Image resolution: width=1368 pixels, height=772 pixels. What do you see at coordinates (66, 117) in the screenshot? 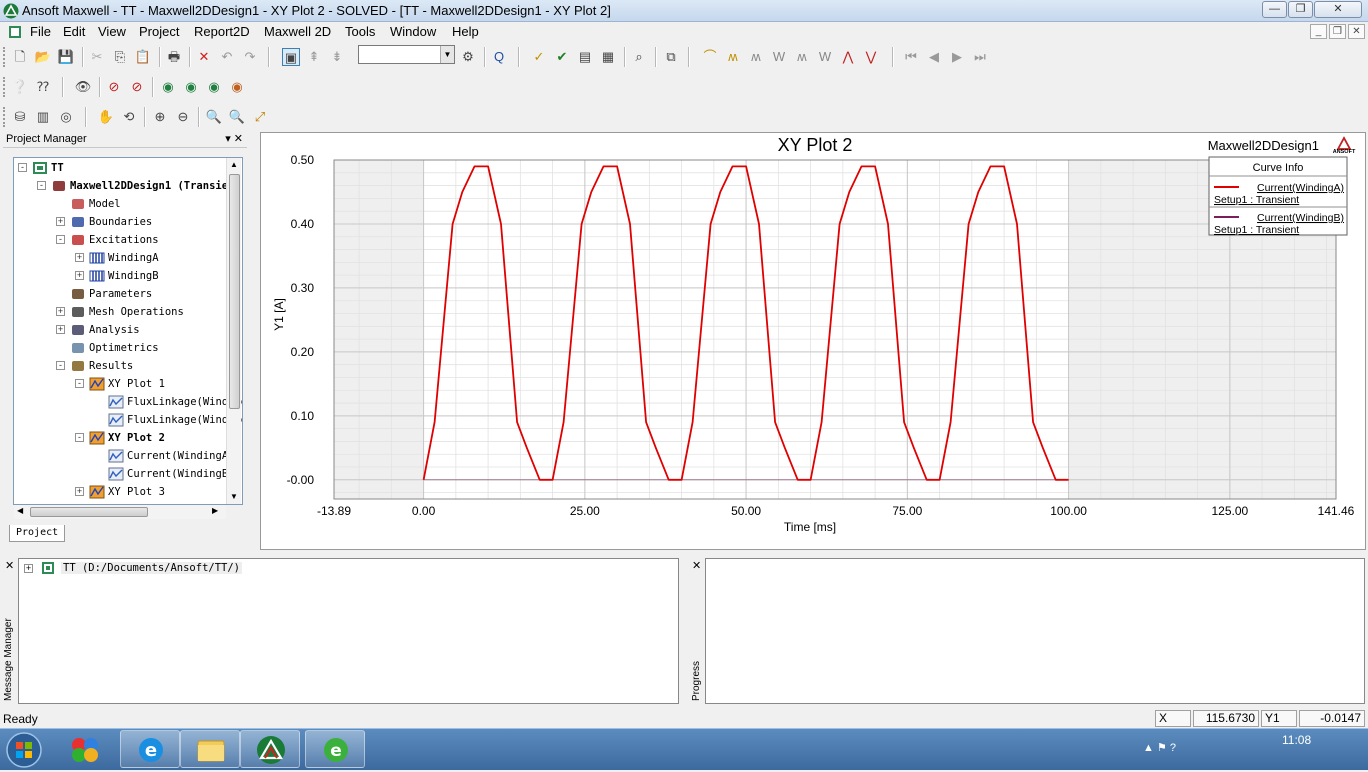
I see `measure-icon: ◎` at bounding box center [66, 117].